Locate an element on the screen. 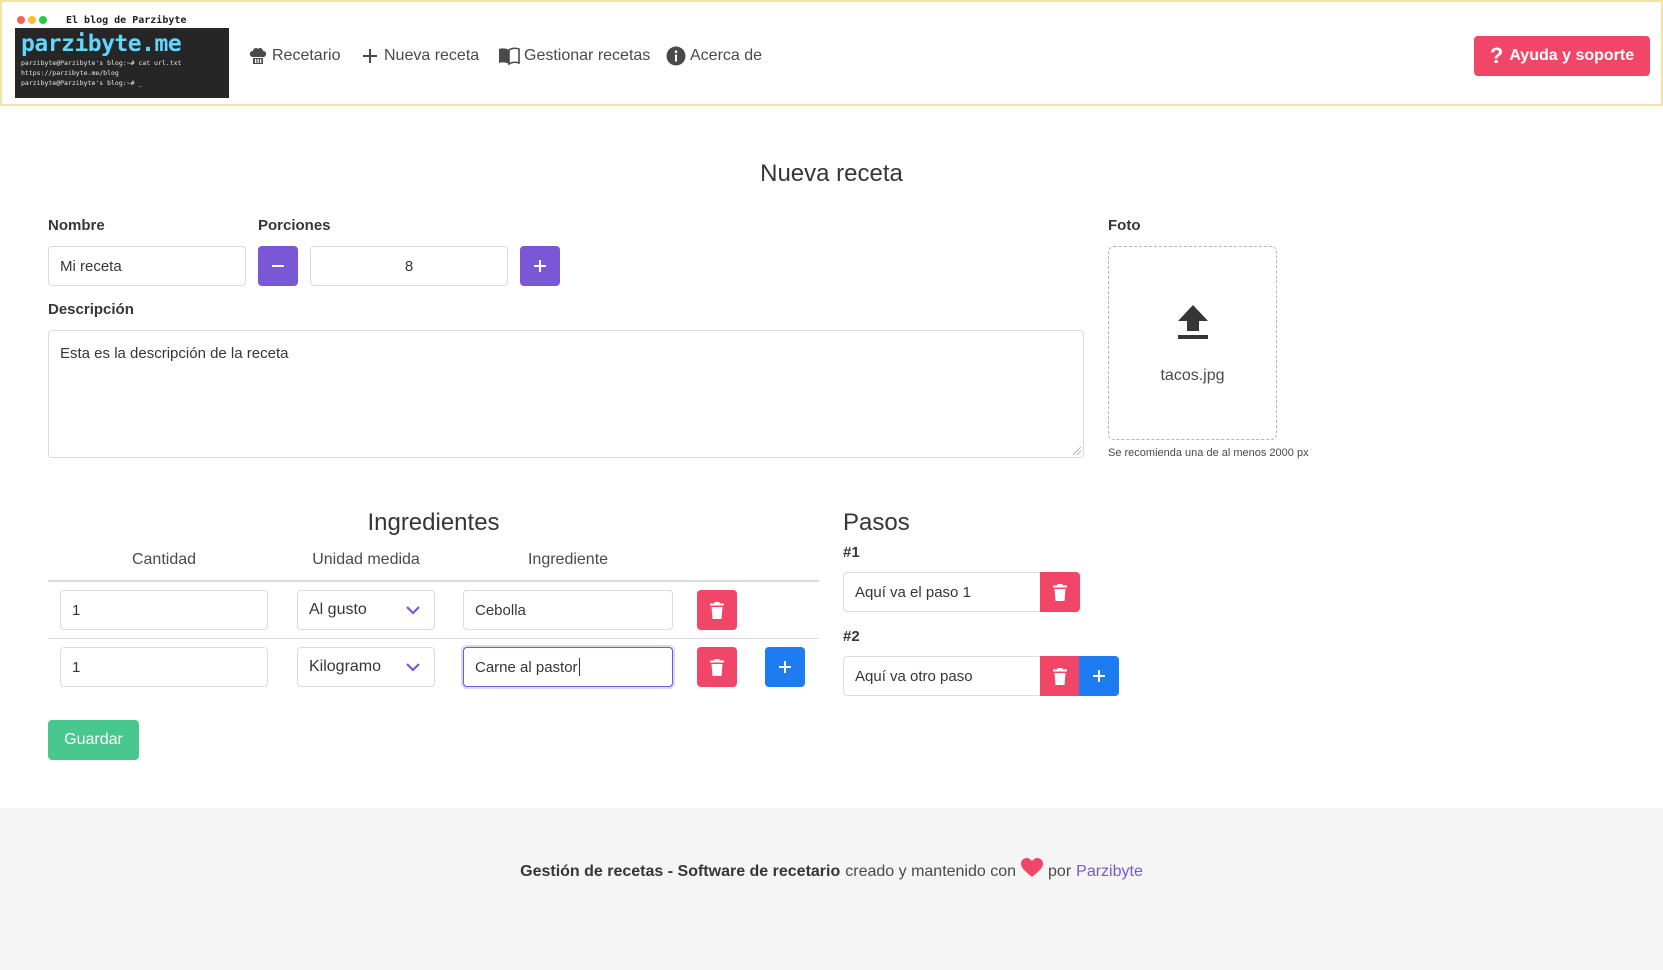 This screenshot has width=1663, height=970. logo-terminal-line: parzibyte@Parzibyte's blog:~# _ is located at coordinates (82, 83).